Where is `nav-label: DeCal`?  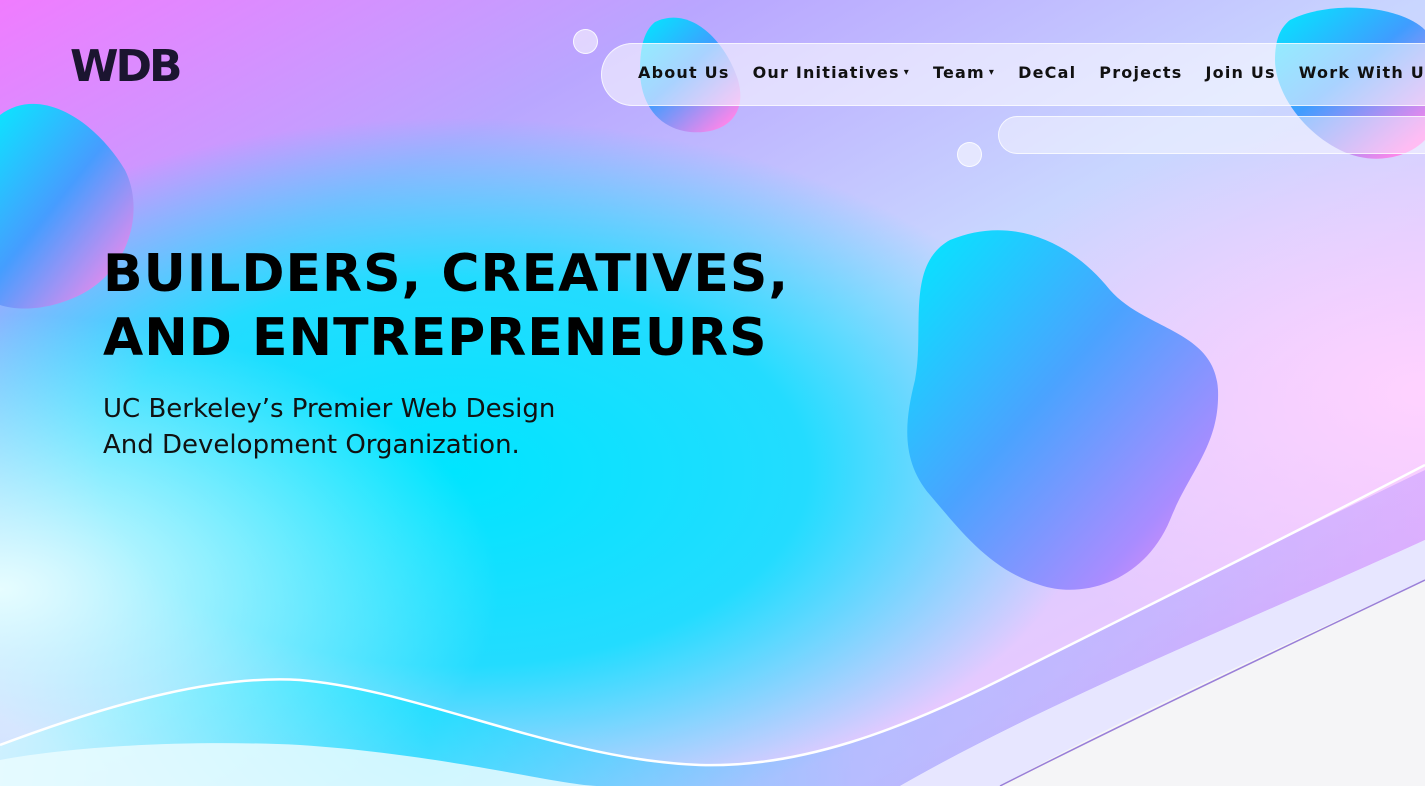 nav-label: DeCal is located at coordinates (1047, 72).